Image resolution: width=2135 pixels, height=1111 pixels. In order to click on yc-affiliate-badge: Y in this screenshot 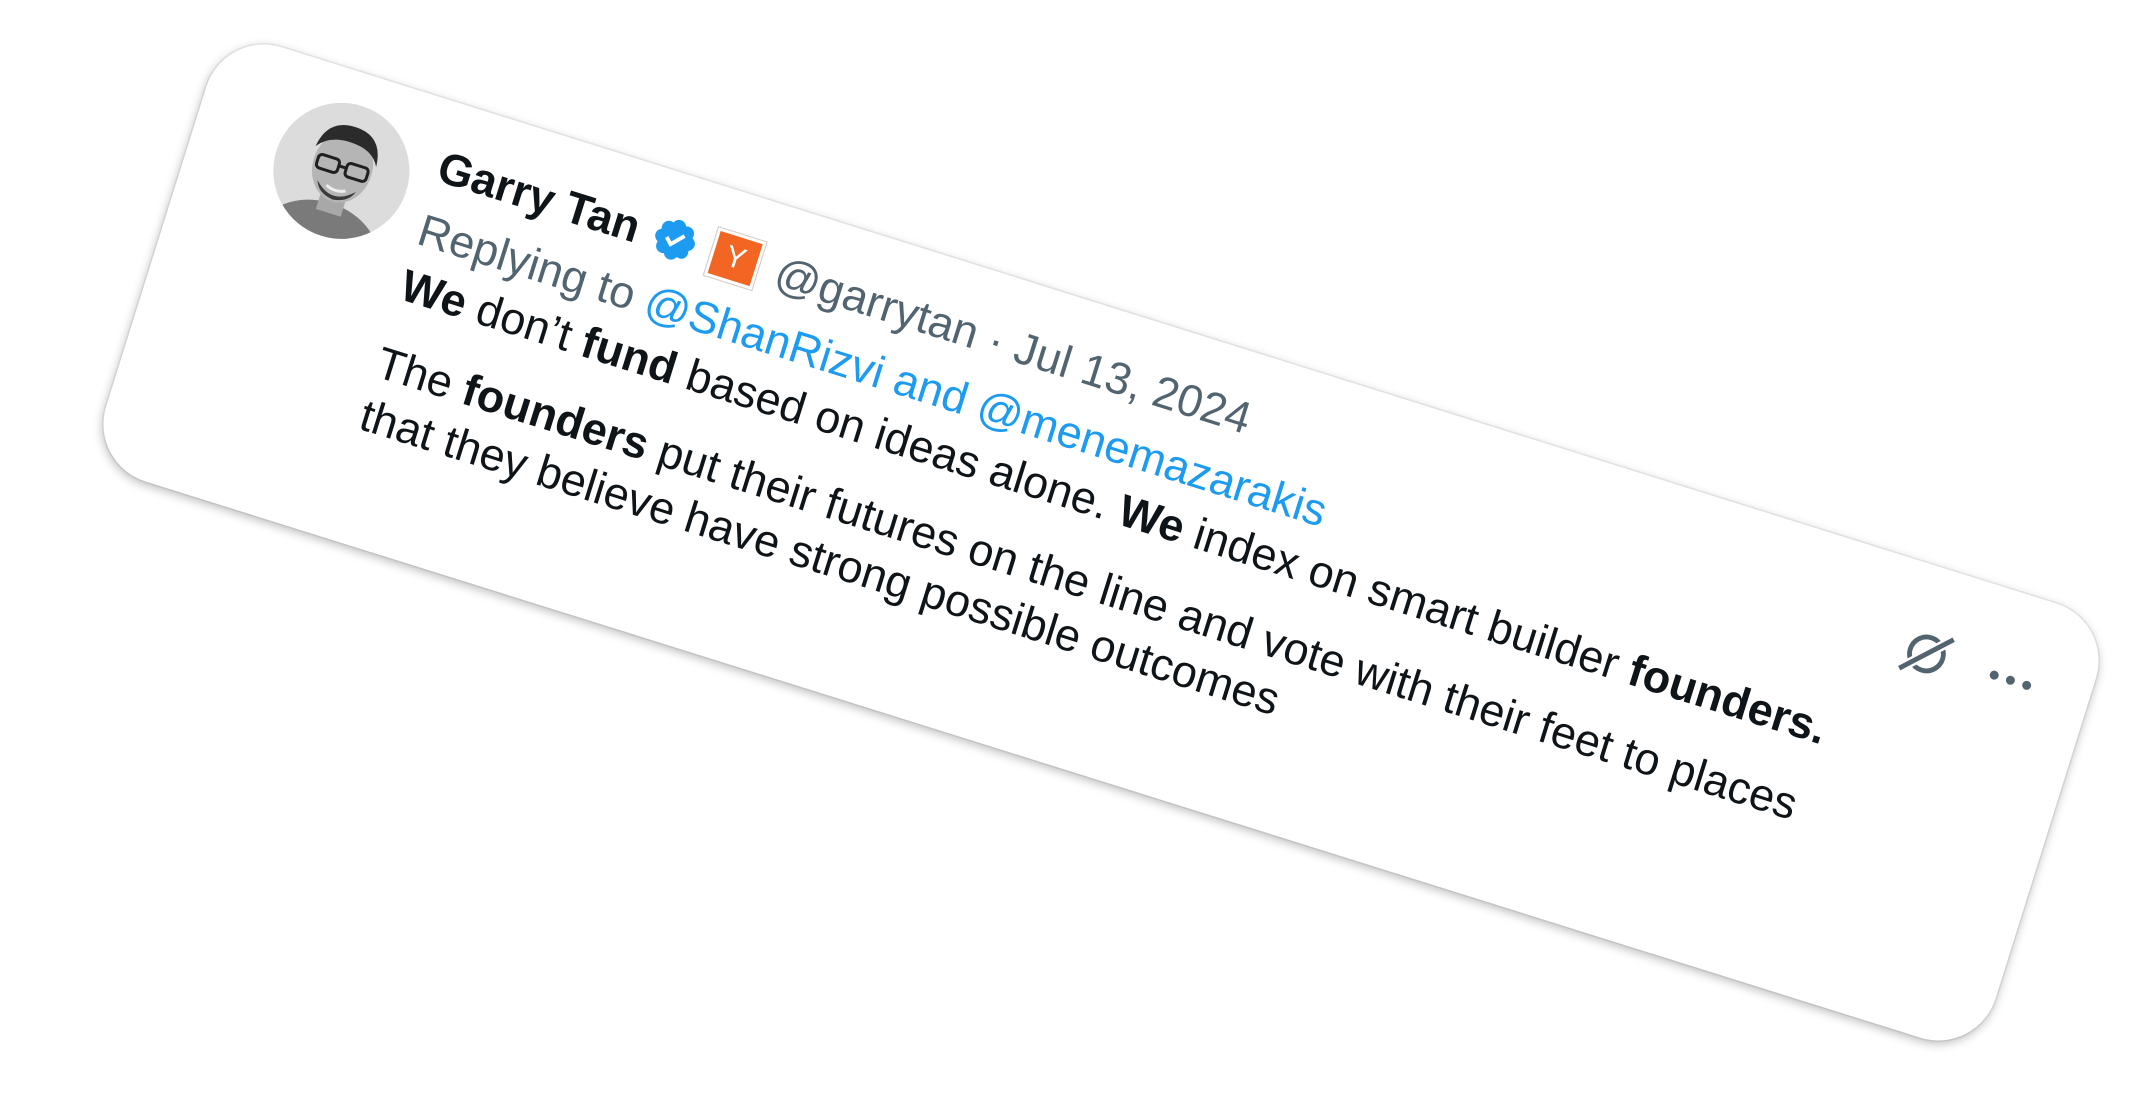, I will do `click(735, 259)`.